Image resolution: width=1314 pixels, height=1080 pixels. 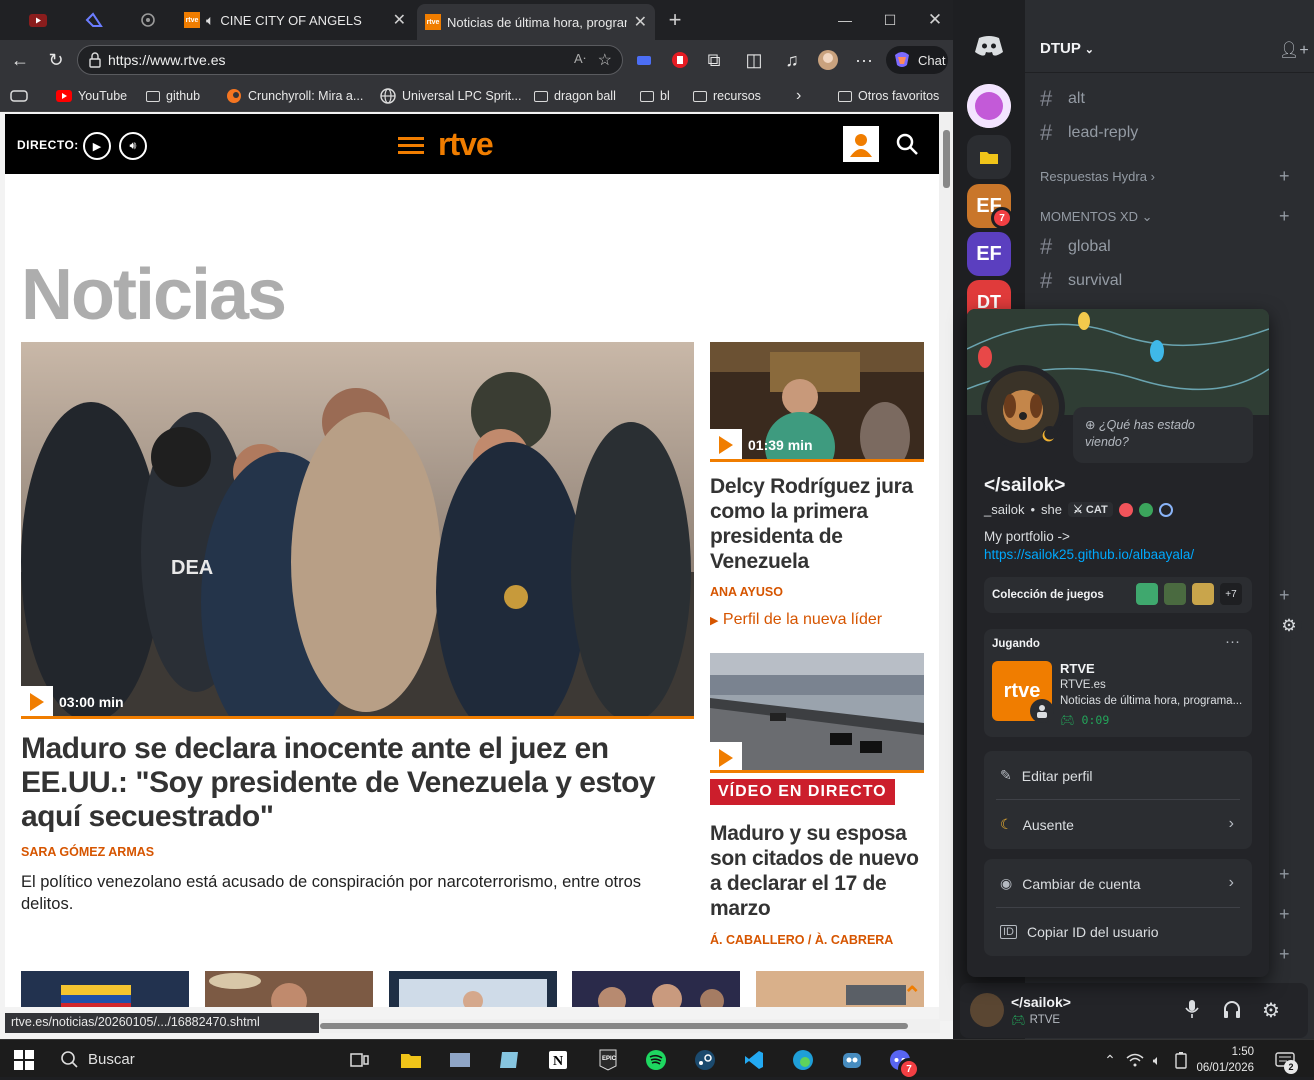 What do you see at coordinates (295, 20) in the screenshot?
I see `tab-cine: rtve 🔈︎ CINE CITY OF ANGELS ✕` at bounding box center [295, 20].